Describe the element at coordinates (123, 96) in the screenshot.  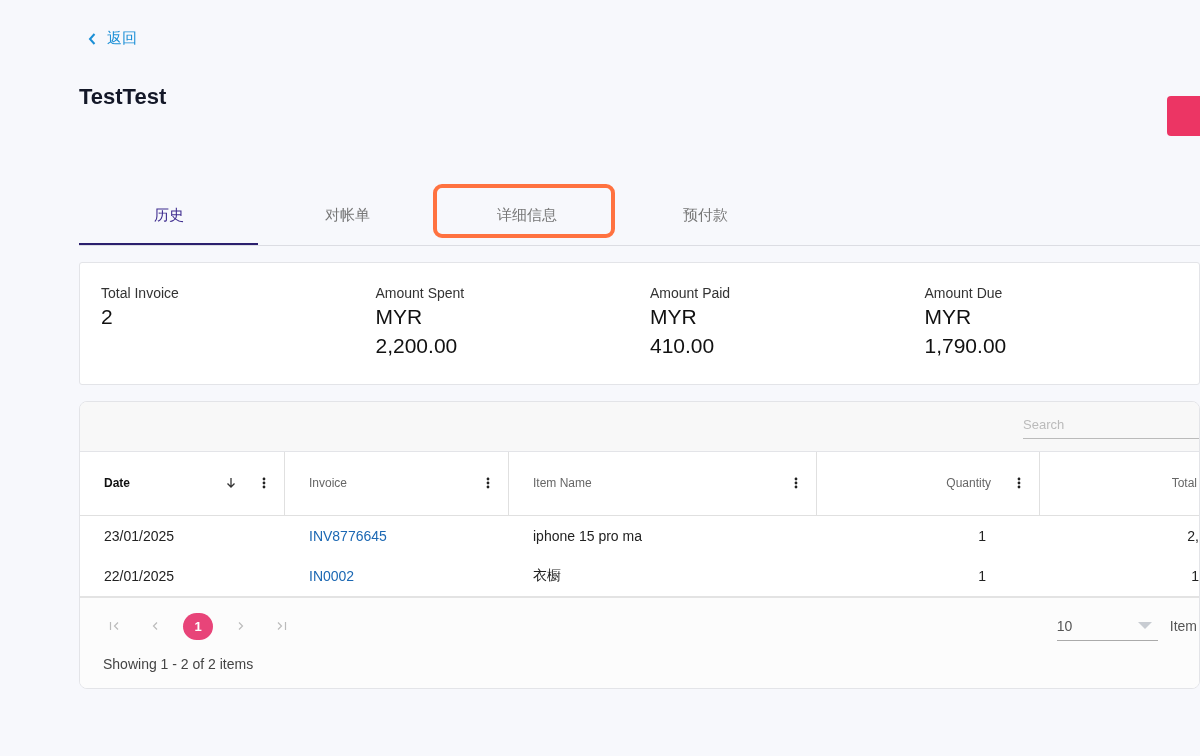
I see `page-title: TestTest` at that location.